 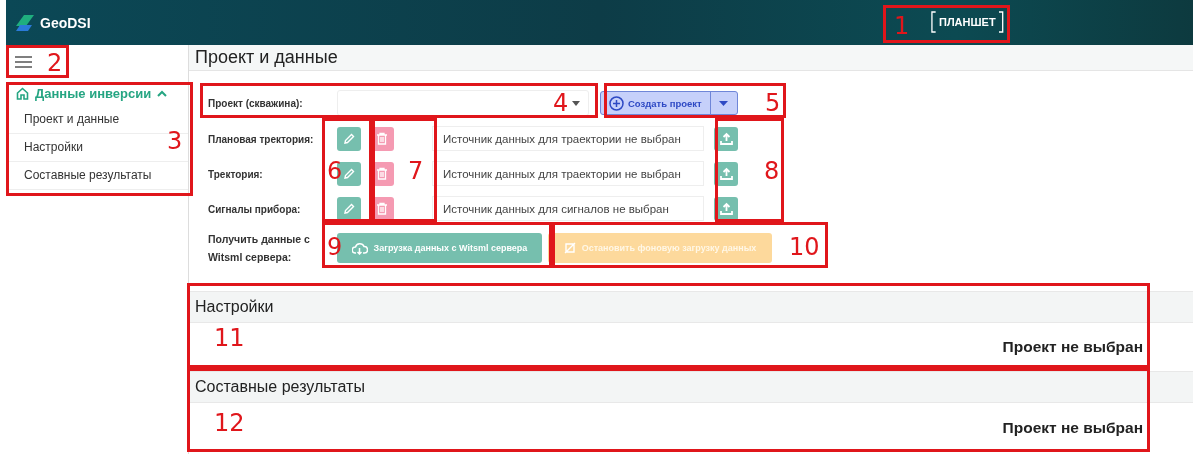 What do you see at coordinates (55, 63) in the screenshot?
I see `callout-number: 2` at bounding box center [55, 63].